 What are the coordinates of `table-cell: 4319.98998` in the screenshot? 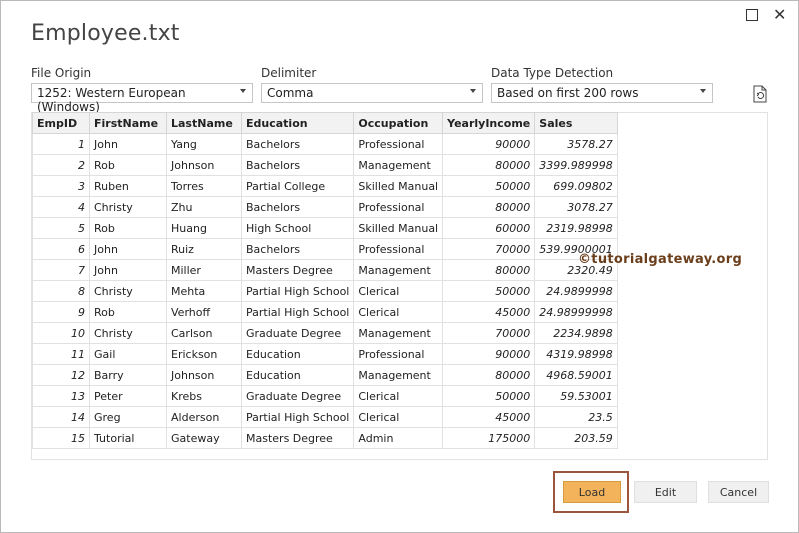 It's located at (576, 354).